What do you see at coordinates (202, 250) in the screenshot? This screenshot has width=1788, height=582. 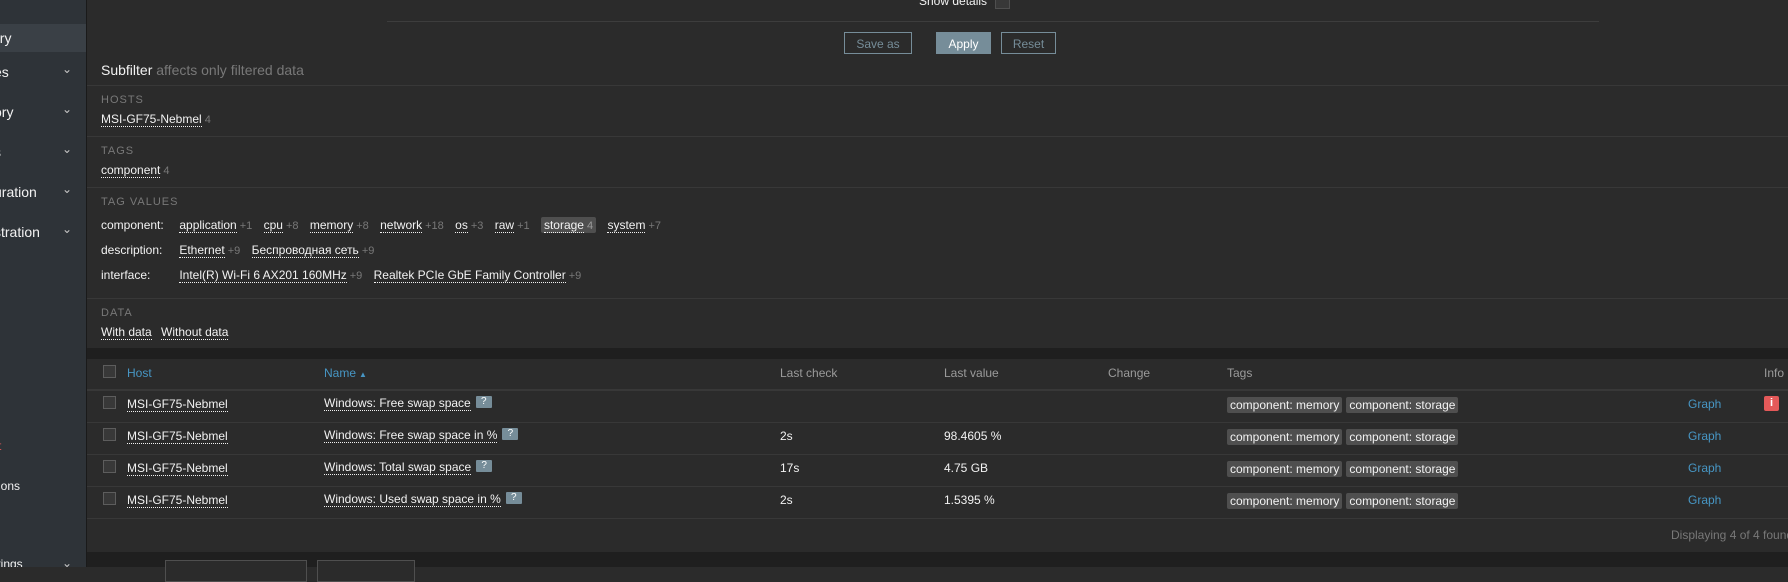 I see `tag-value-link: Ethernet` at bounding box center [202, 250].